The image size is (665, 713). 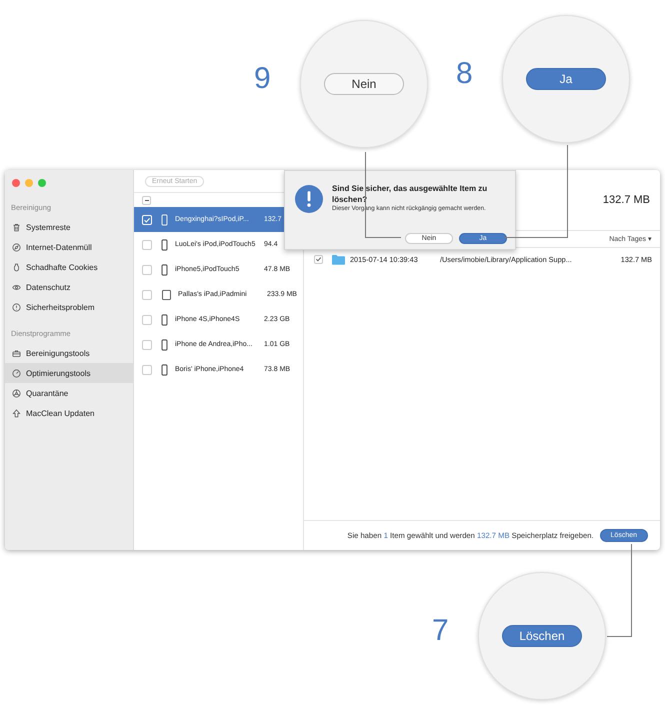 I want to click on minimize-button, so click(x=29, y=183).